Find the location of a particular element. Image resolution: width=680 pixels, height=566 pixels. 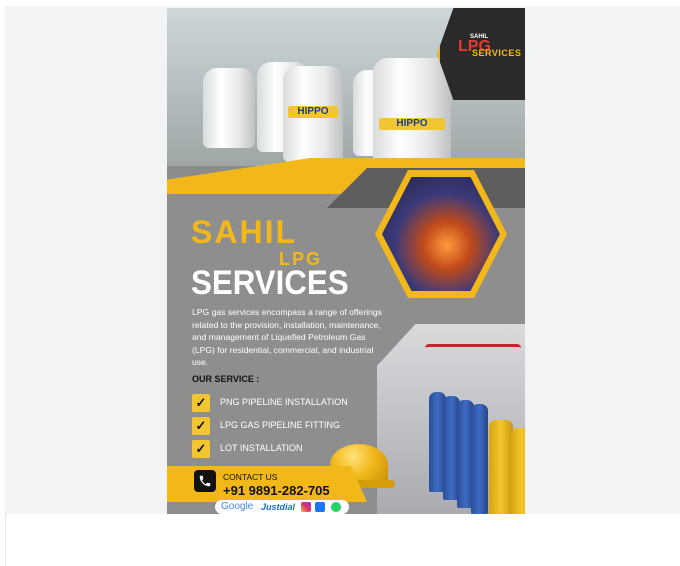

whatsapp-icon is located at coordinates (336, 507).